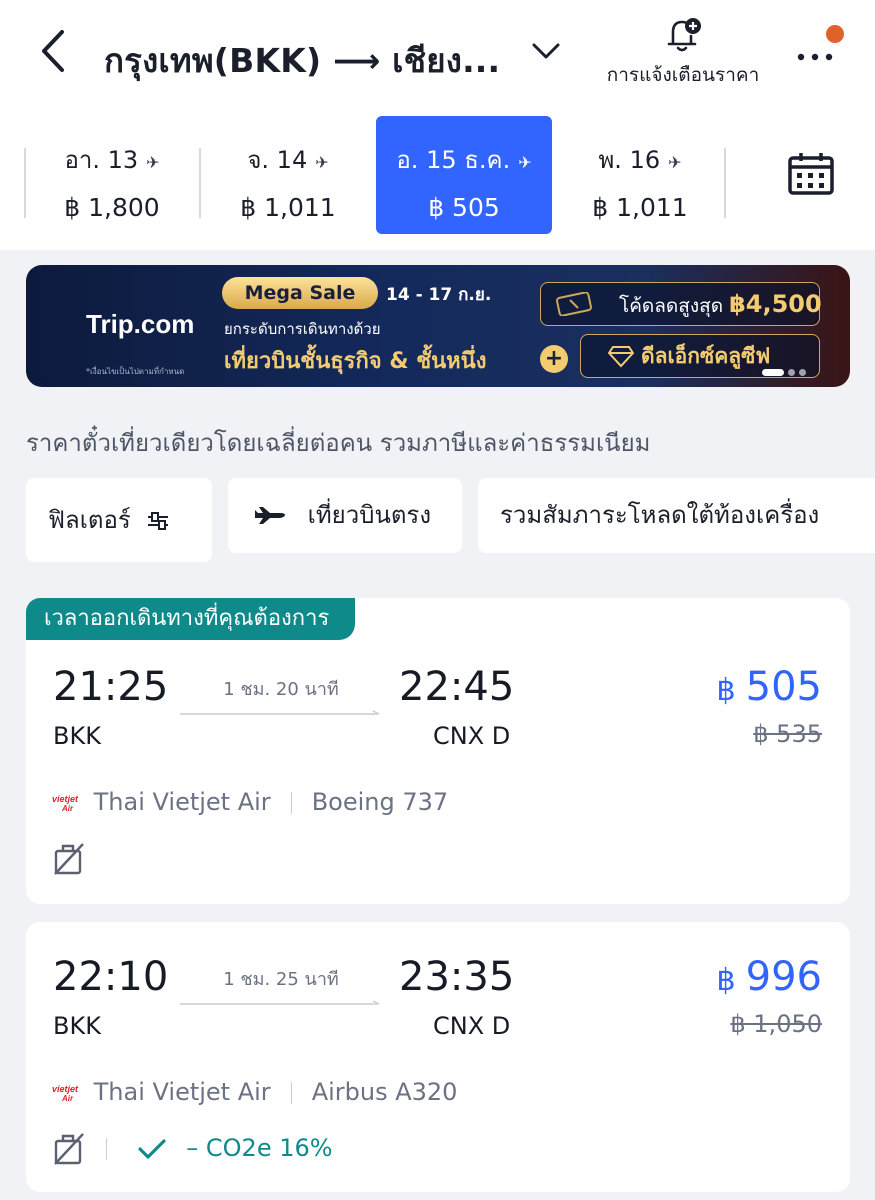 The width and height of the screenshot is (875, 1200). What do you see at coordinates (671, 306) in the screenshot?
I see `coupon-label: โค้ดลดสูงสุด` at bounding box center [671, 306].